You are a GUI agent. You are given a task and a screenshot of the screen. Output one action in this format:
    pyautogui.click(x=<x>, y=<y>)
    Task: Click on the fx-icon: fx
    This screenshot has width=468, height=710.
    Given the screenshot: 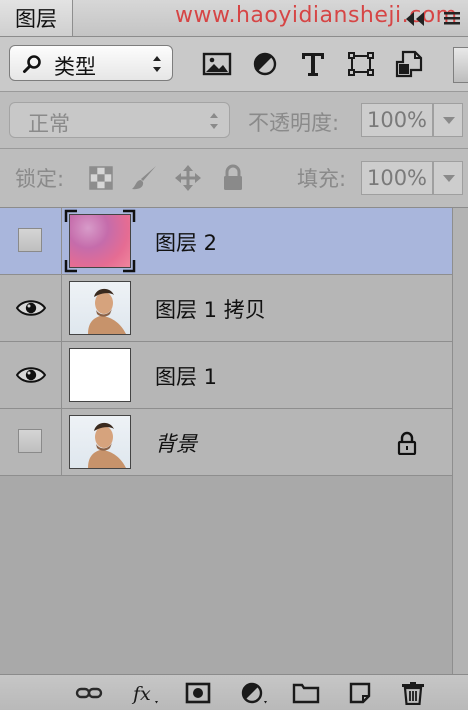 What is the action you would take?
    pyautogui.click(x=145, y=693)
    